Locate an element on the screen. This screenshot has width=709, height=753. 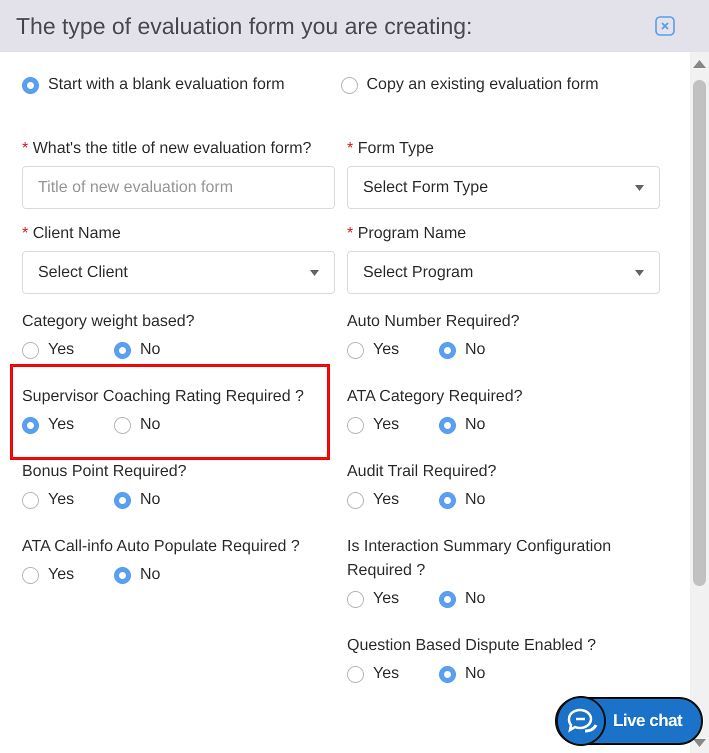
question-label: Question Based Dispute Enabled ? is located at coordinates (472, 646).